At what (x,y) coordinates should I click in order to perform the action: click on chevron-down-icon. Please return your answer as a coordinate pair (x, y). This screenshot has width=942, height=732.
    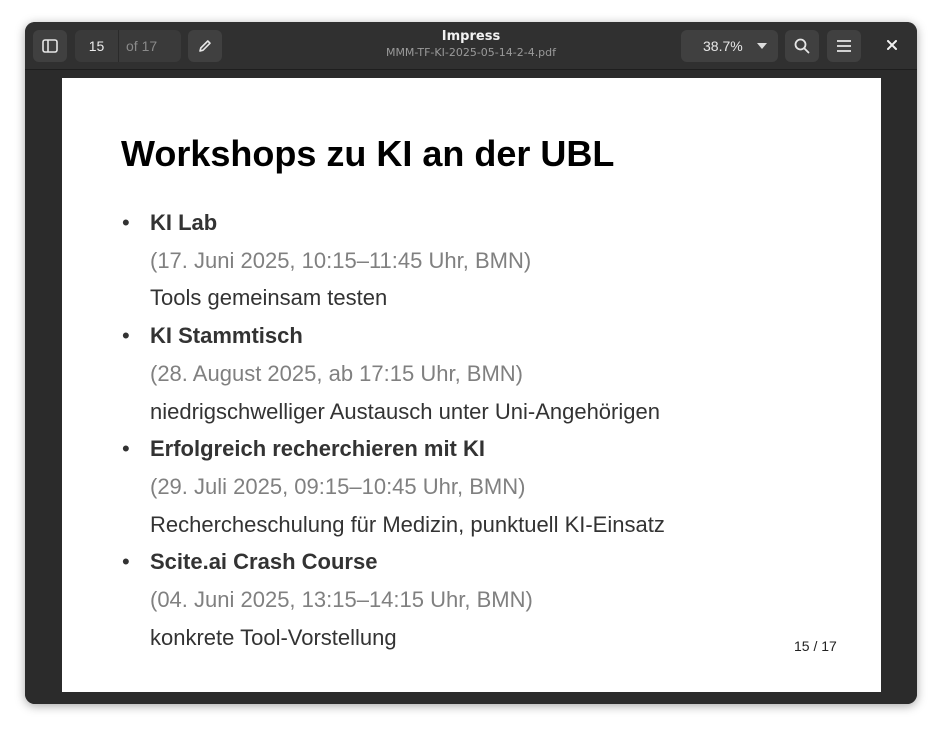
    Looking at the image, I should click on (762, 46).